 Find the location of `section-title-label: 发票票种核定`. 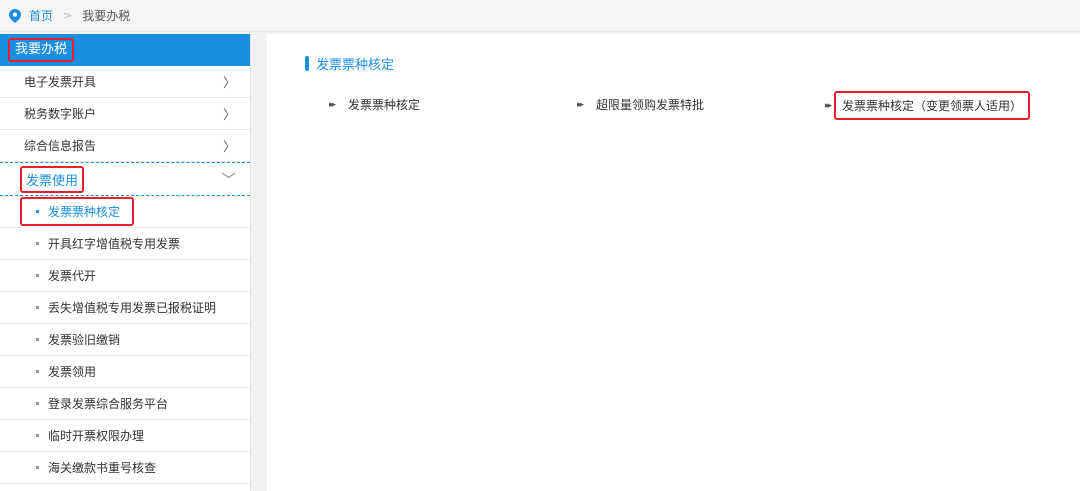

section-title-label: 发票票种核定 is located at coordinates (355, 65).